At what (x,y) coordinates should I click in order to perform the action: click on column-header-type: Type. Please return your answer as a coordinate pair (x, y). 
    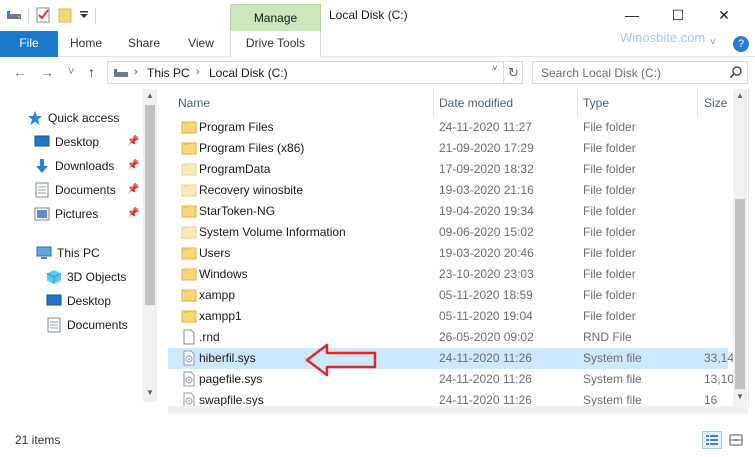
    Looking at the image, I should click on (596, 103).